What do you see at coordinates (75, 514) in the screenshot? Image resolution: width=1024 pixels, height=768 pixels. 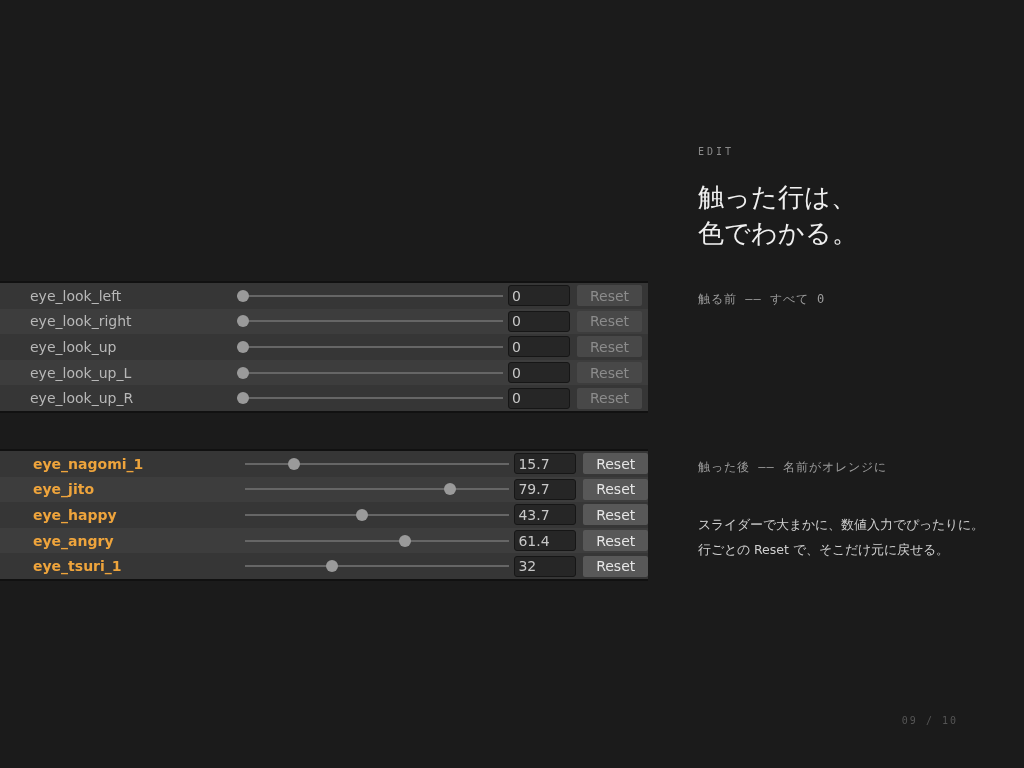 I see `blendshape-name: eye_happy` at bounding box center [75, 514].